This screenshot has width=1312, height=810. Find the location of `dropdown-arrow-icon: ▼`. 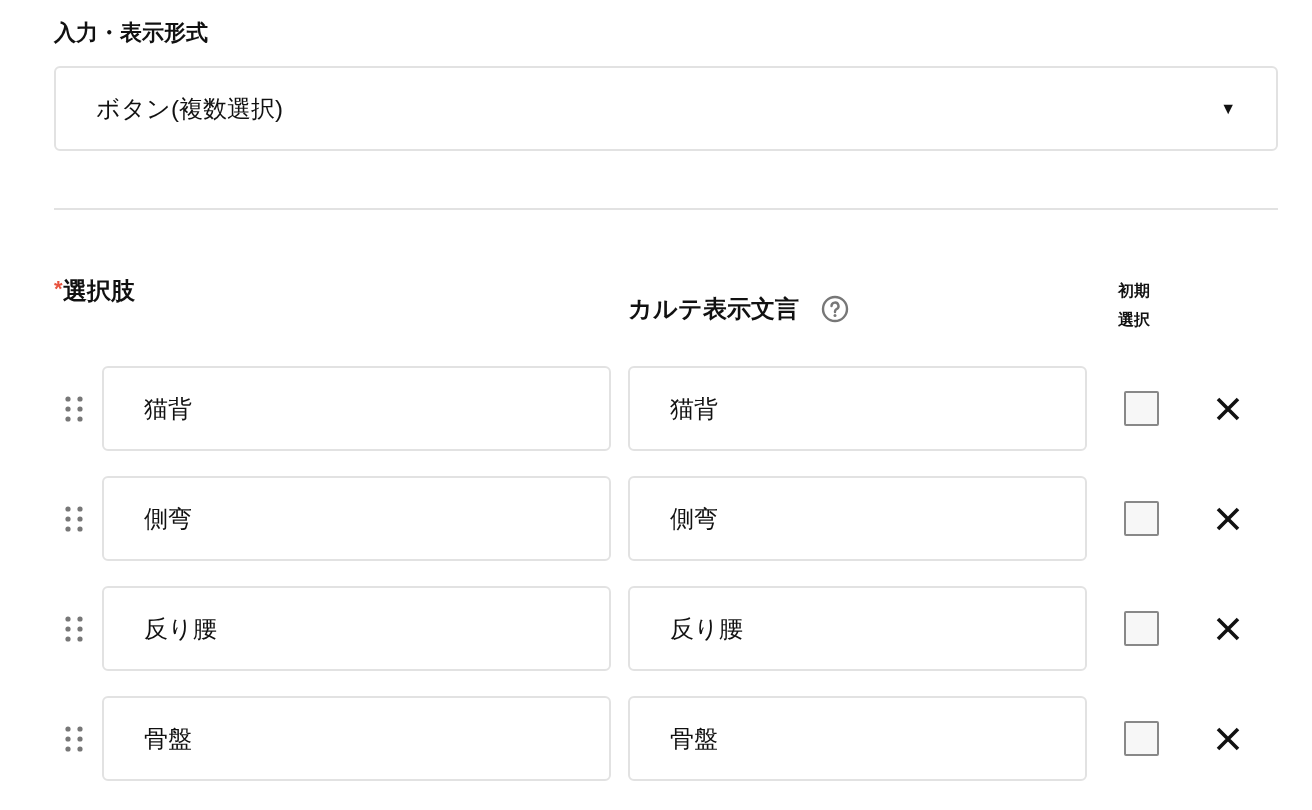

dropdown-arrow-icon: ▼ is located at coordinates (1228, 108).